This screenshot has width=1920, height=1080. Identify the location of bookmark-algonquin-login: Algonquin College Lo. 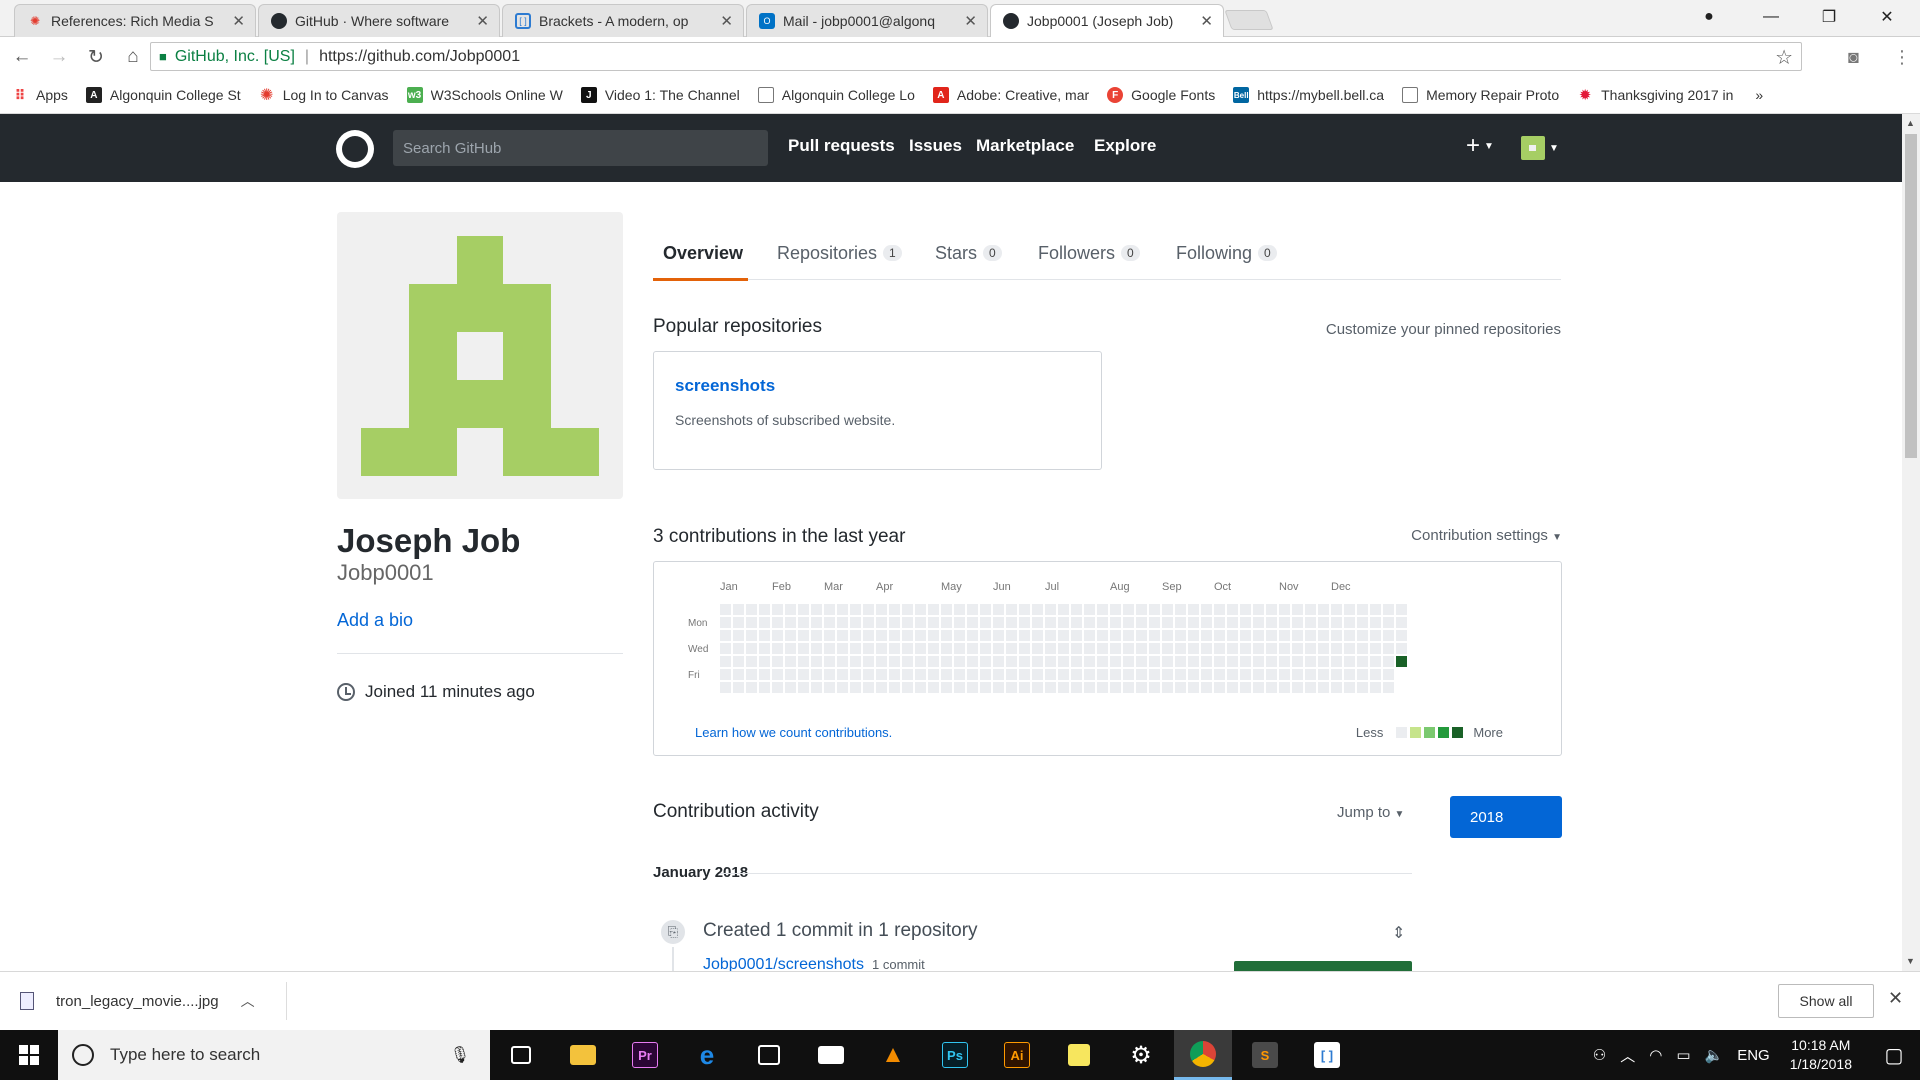
(836, 95).